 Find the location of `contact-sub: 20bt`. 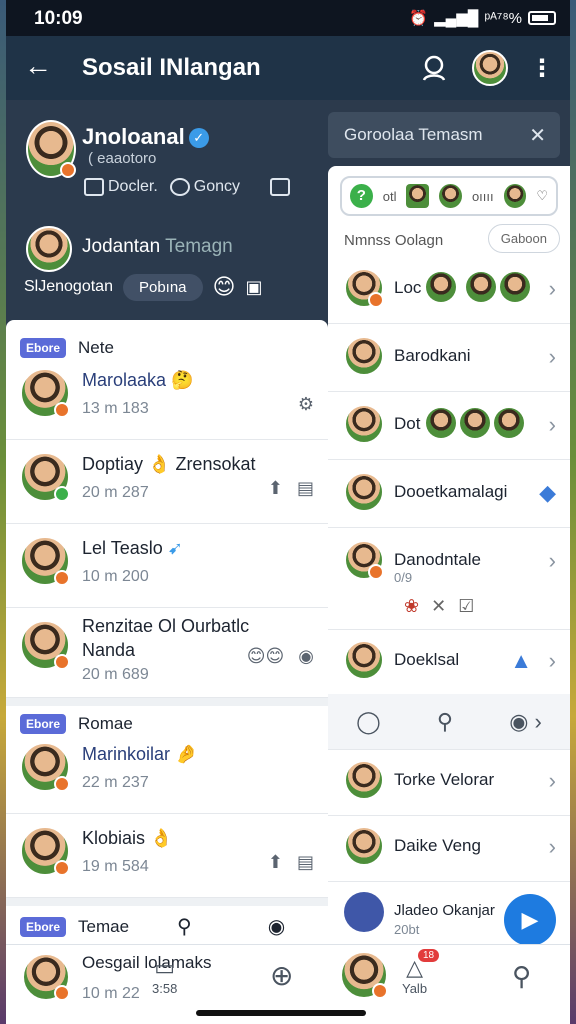

contact-sub: 20bt is located at coordinates (407, 929).